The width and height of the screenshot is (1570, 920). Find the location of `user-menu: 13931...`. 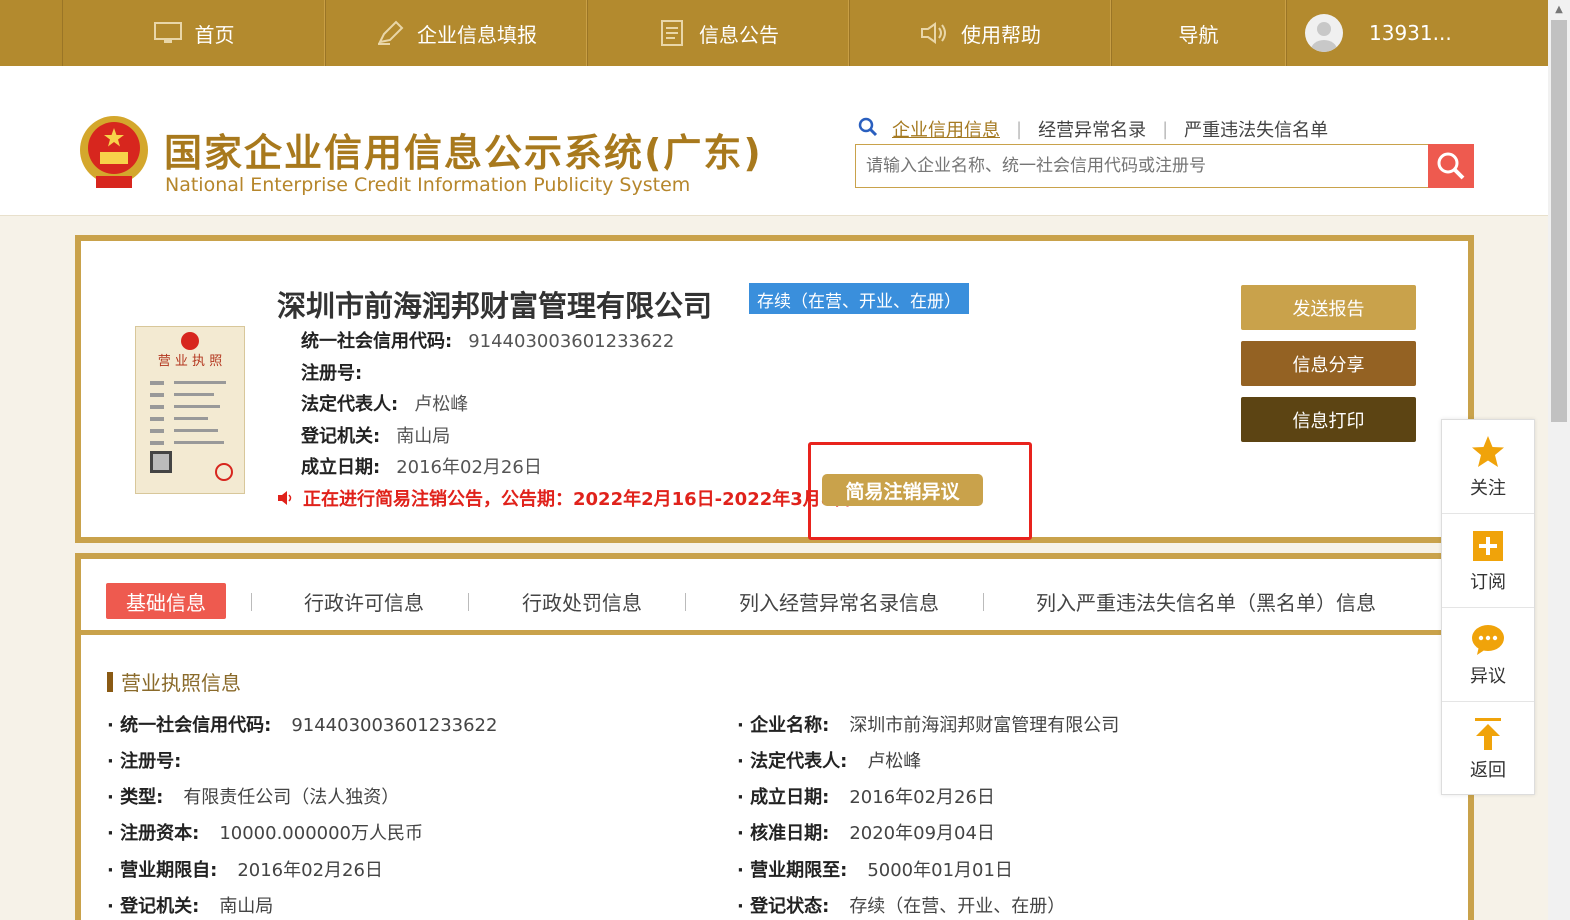

user-menu: 13931... is located at coordinates (1417, 33).